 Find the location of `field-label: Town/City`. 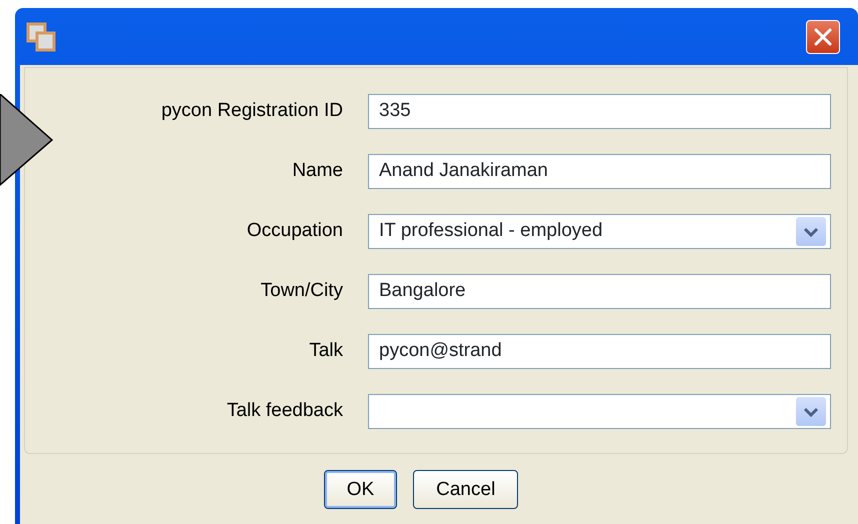

field-label: Town/City is located at coordinates (301, 291).